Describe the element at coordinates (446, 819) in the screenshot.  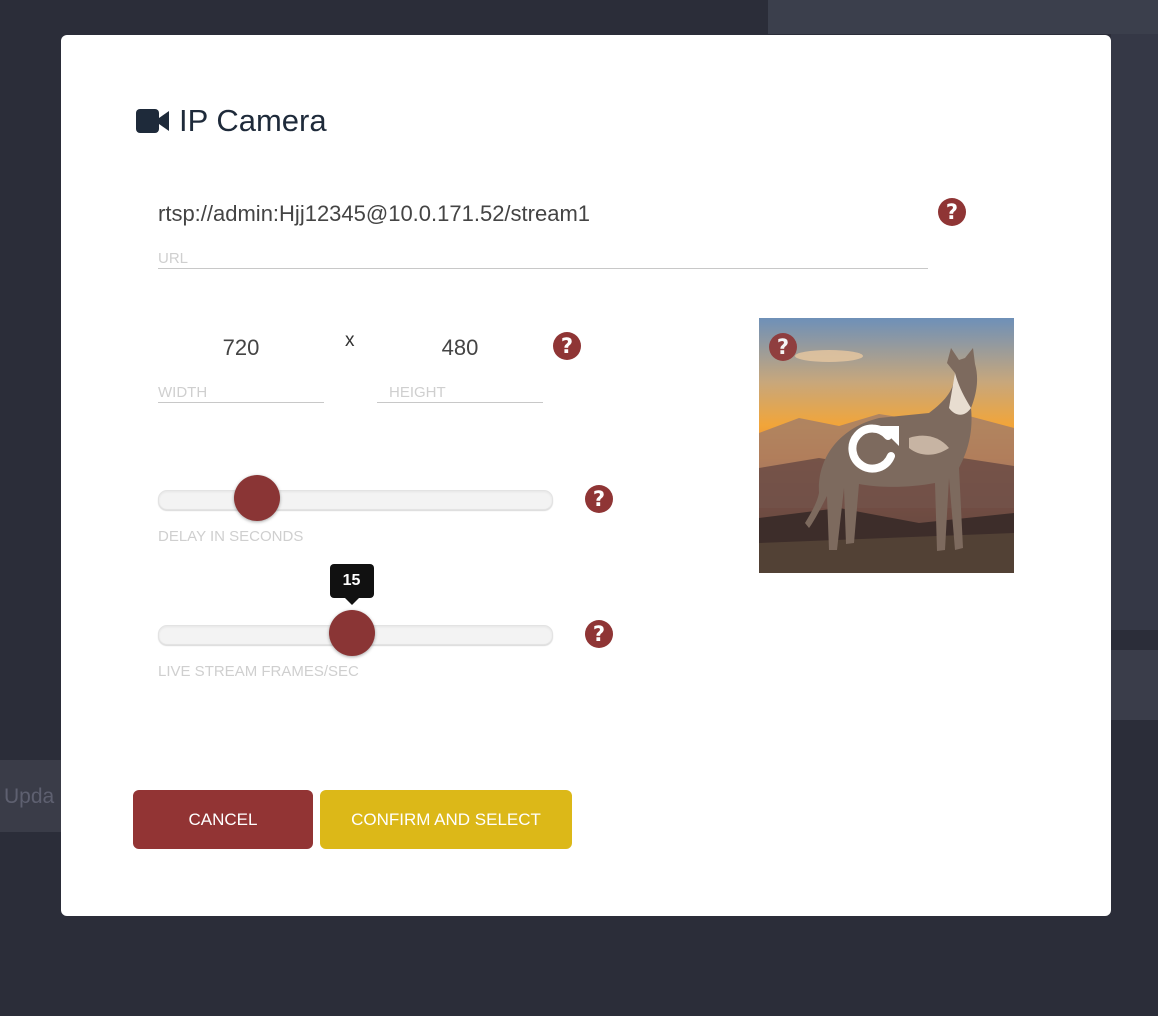
I see `confirm-and-select-button: CONFIRM AND SELECT` at that location.